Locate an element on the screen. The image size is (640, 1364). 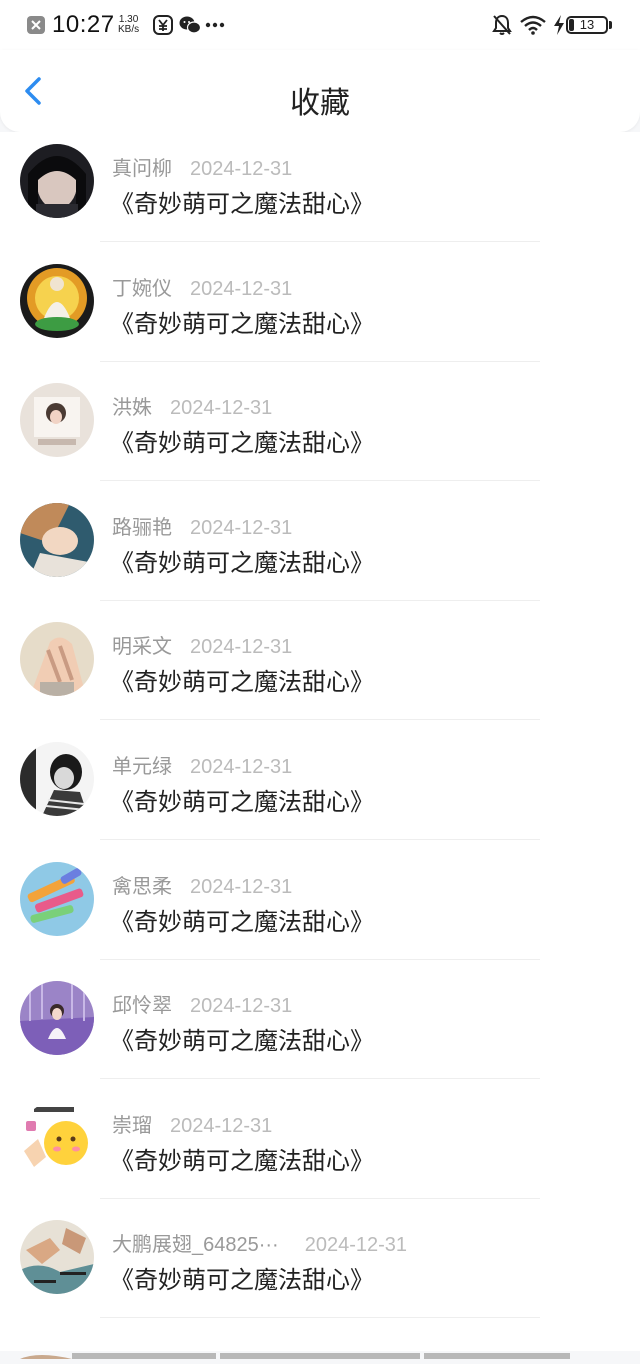
collector-line: 路骊艳 2024-12-31 is located at coordinates (202, 525).